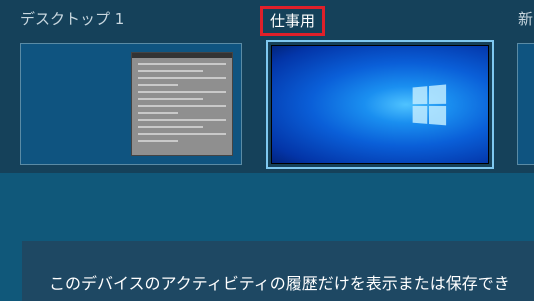 Image resolution: width=534 pixels, height=301 pixels. I want to click on app-window-preview, so click(182, 104).